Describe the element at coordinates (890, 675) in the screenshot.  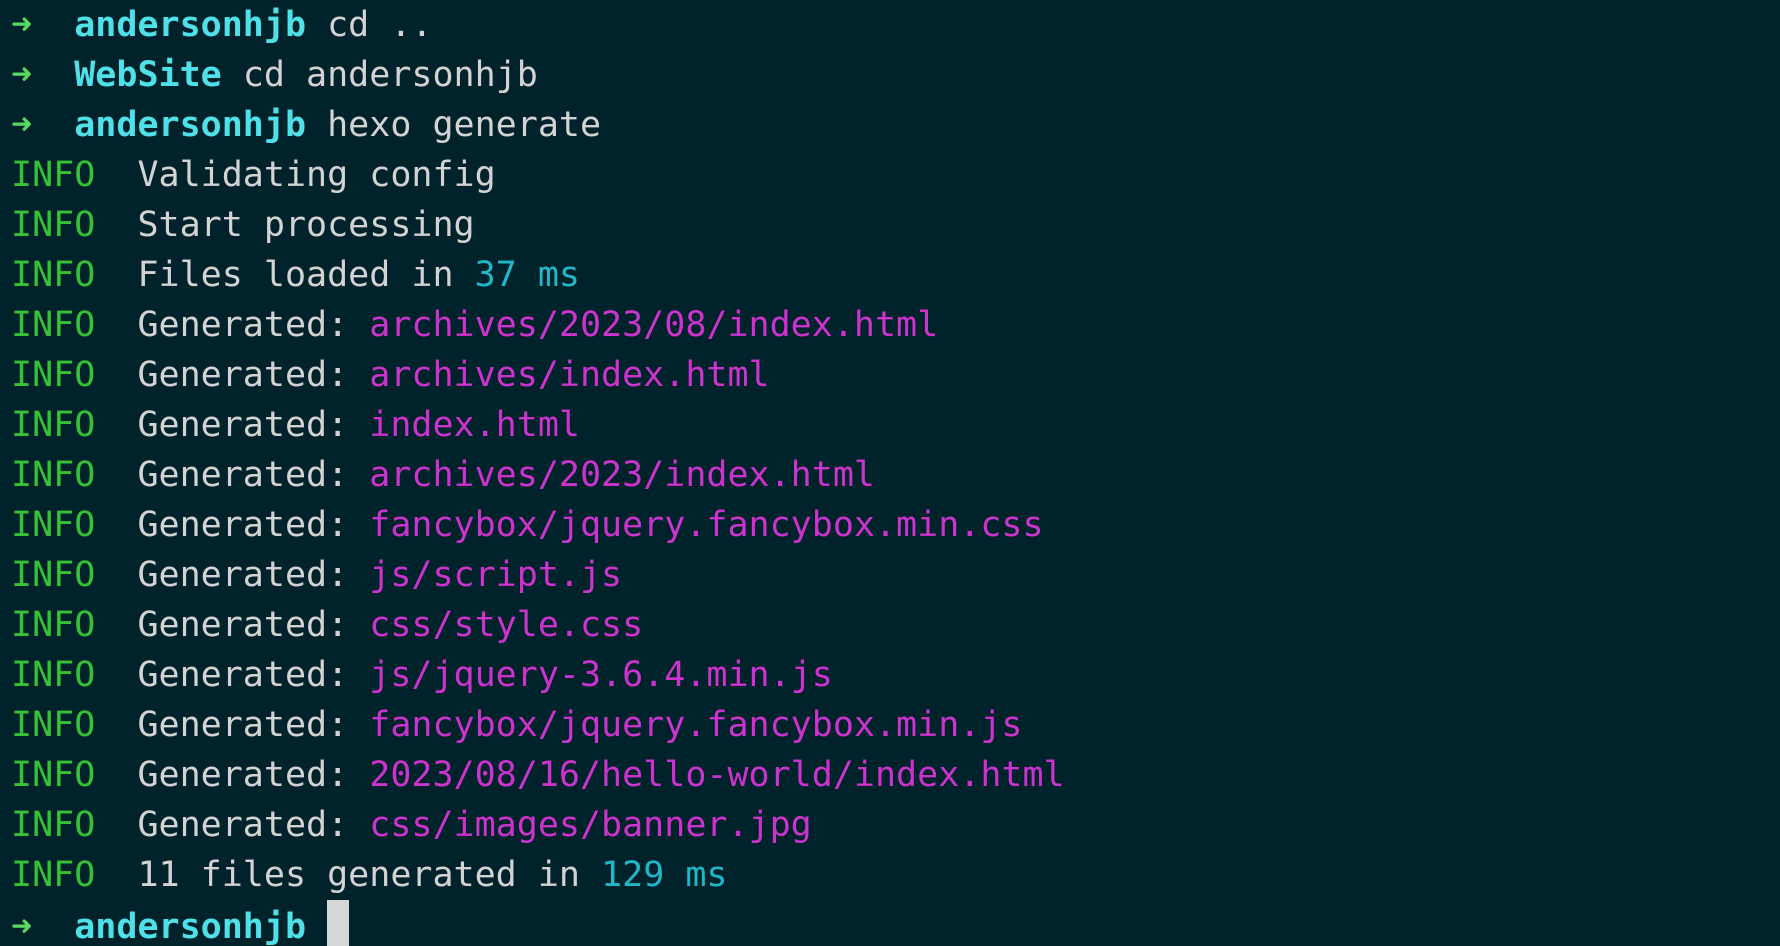
I see `log-line: INFO Generated: js/jquery-3.6.4.min.js` at that location.